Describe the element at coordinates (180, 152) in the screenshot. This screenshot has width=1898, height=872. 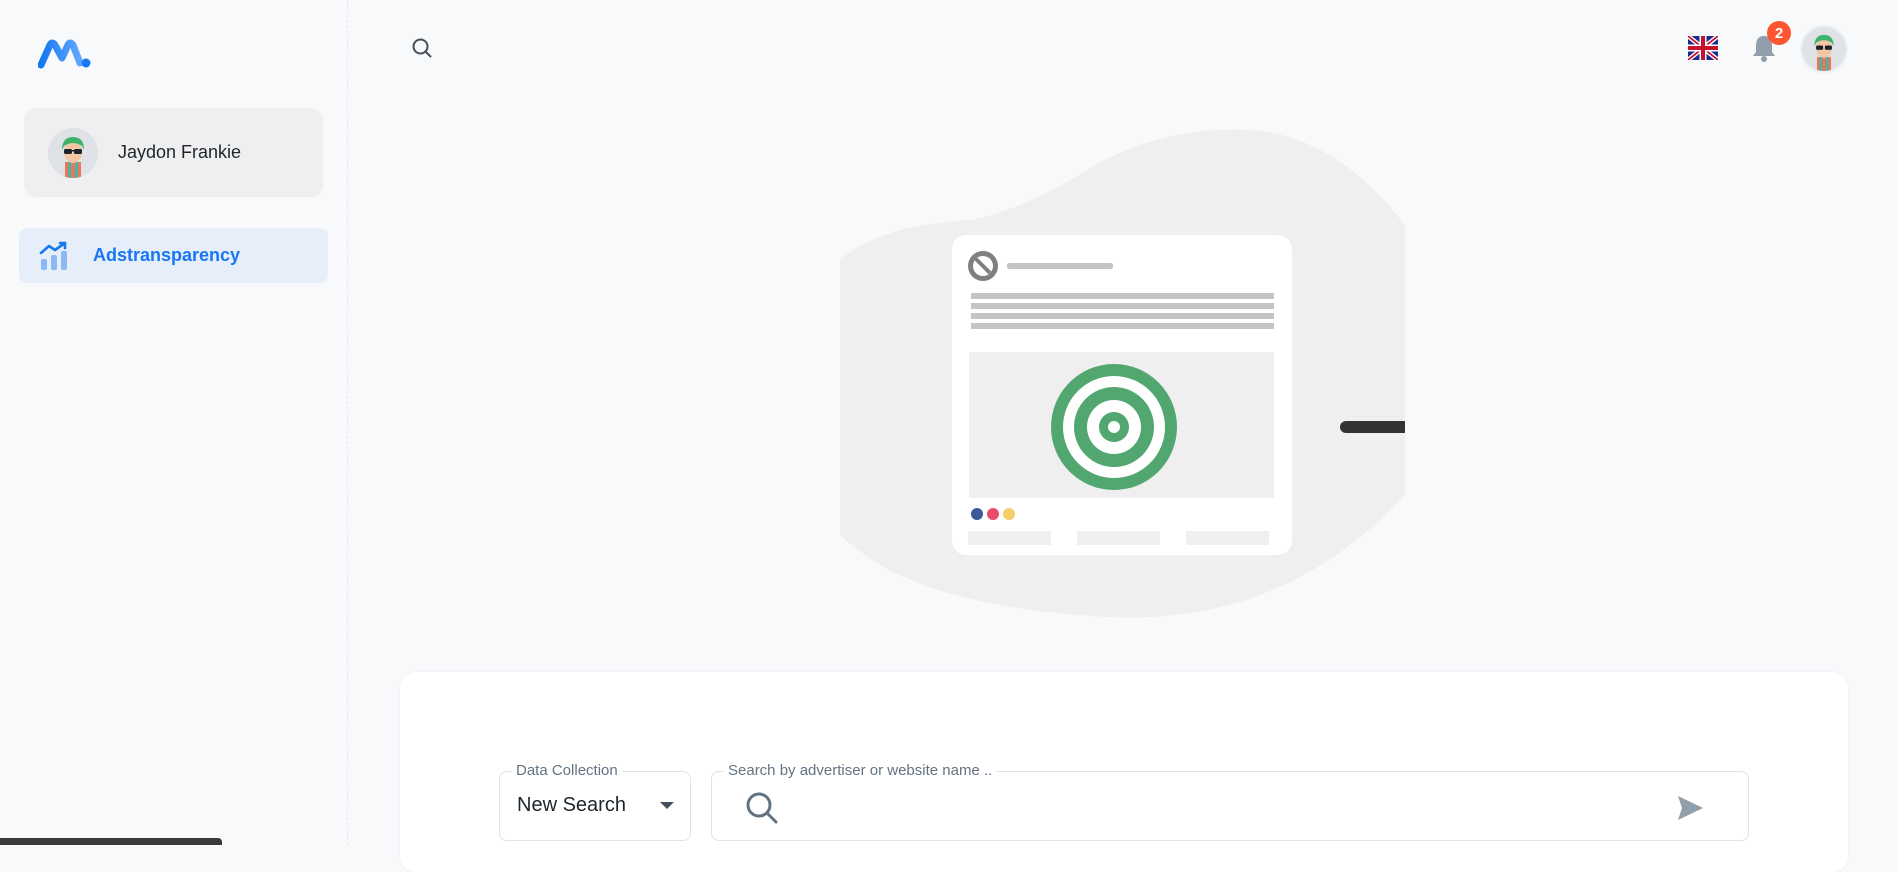
I see `user-name: Jaydon Frankie` at that location.